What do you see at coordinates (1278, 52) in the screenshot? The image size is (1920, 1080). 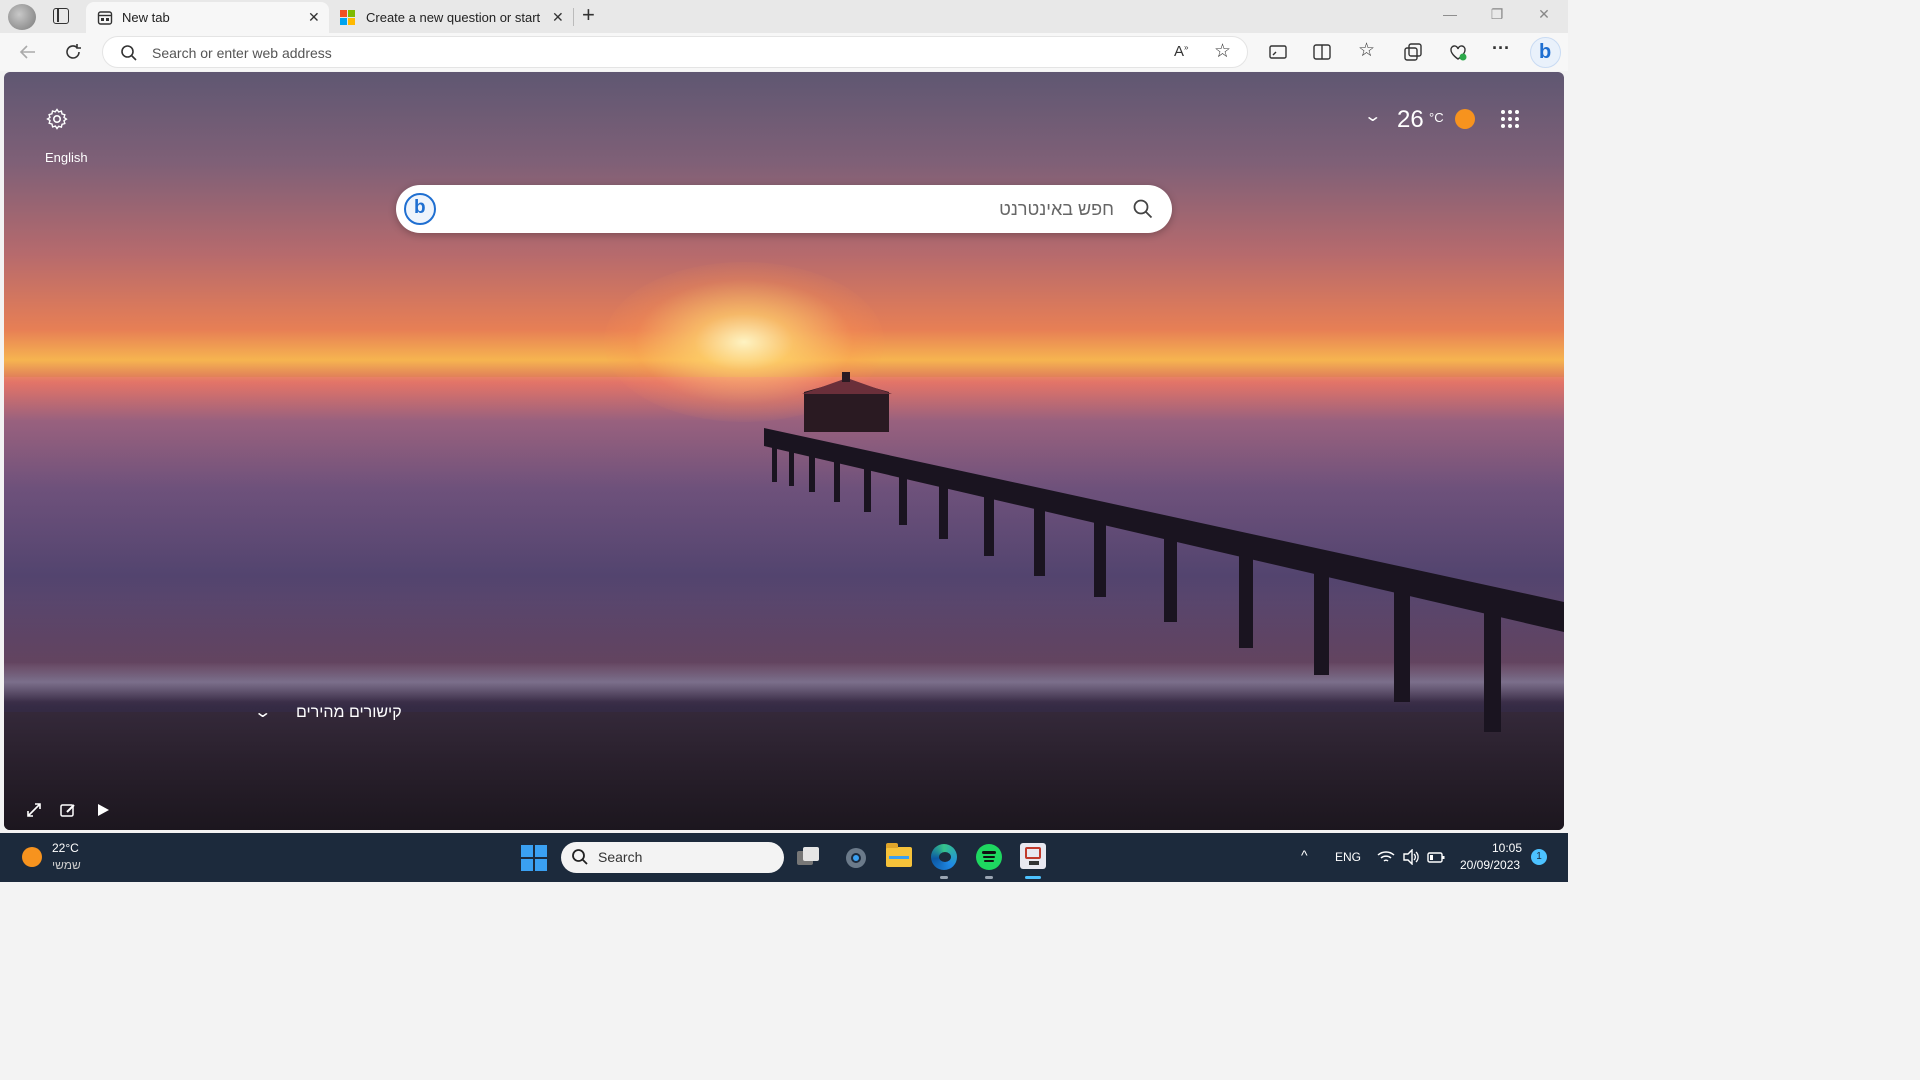 I see `cast-icon` at bounding box center [1278, 52].